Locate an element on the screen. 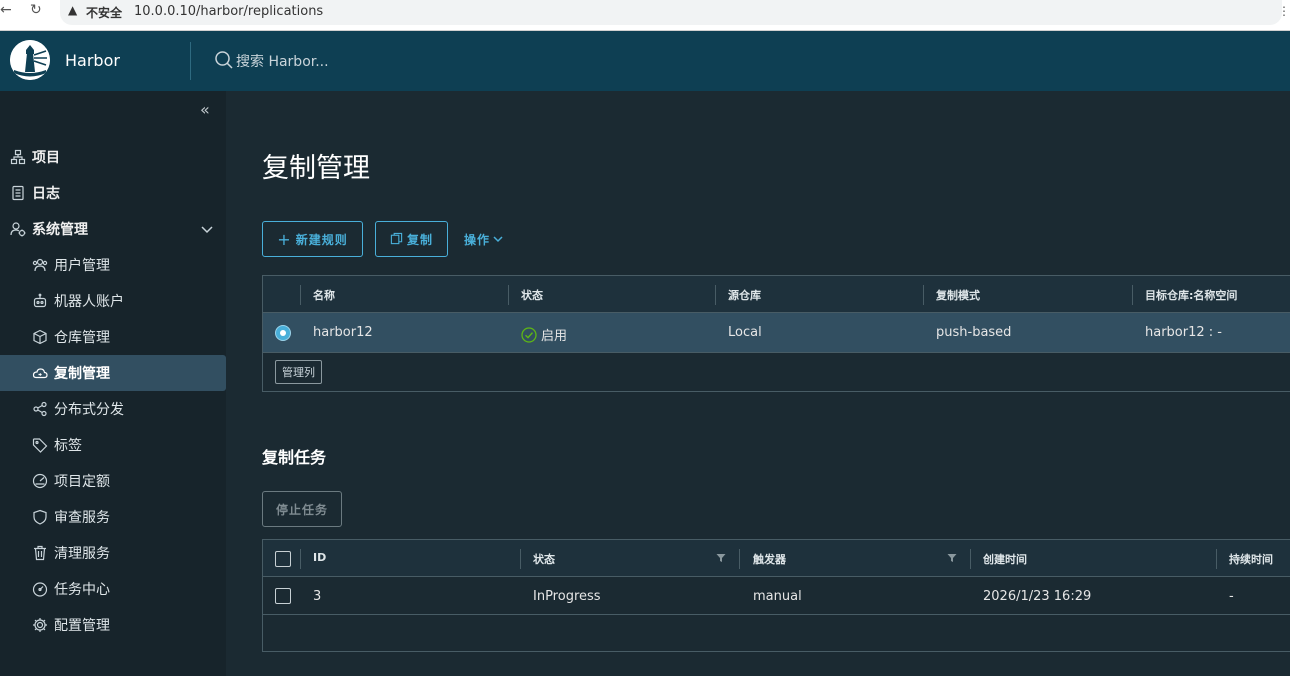  copy-button: 复制 is located at coordinates (411, 239).